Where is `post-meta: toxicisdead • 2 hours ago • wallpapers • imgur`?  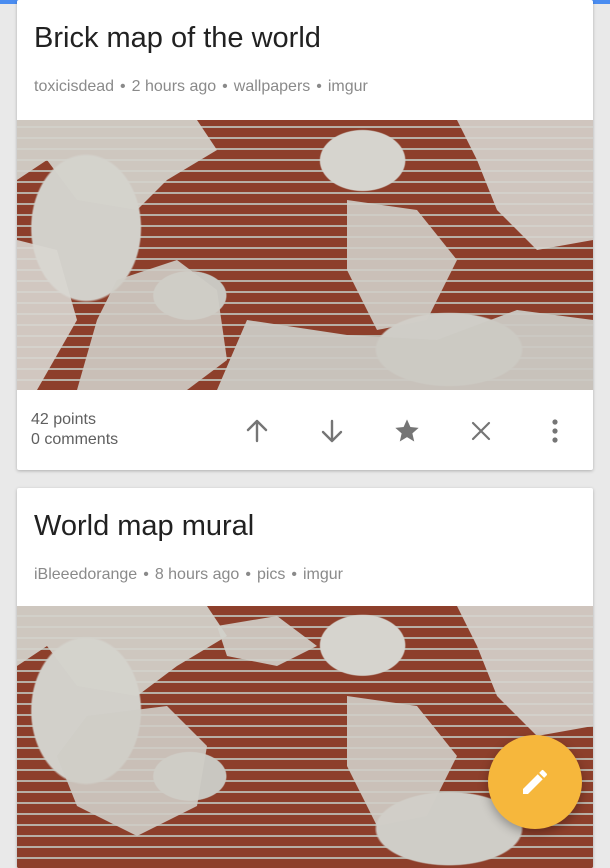
post-meta: toxicisdead • 2 hours ago • wallpapers • imgur is located at coordinates (201, 86).